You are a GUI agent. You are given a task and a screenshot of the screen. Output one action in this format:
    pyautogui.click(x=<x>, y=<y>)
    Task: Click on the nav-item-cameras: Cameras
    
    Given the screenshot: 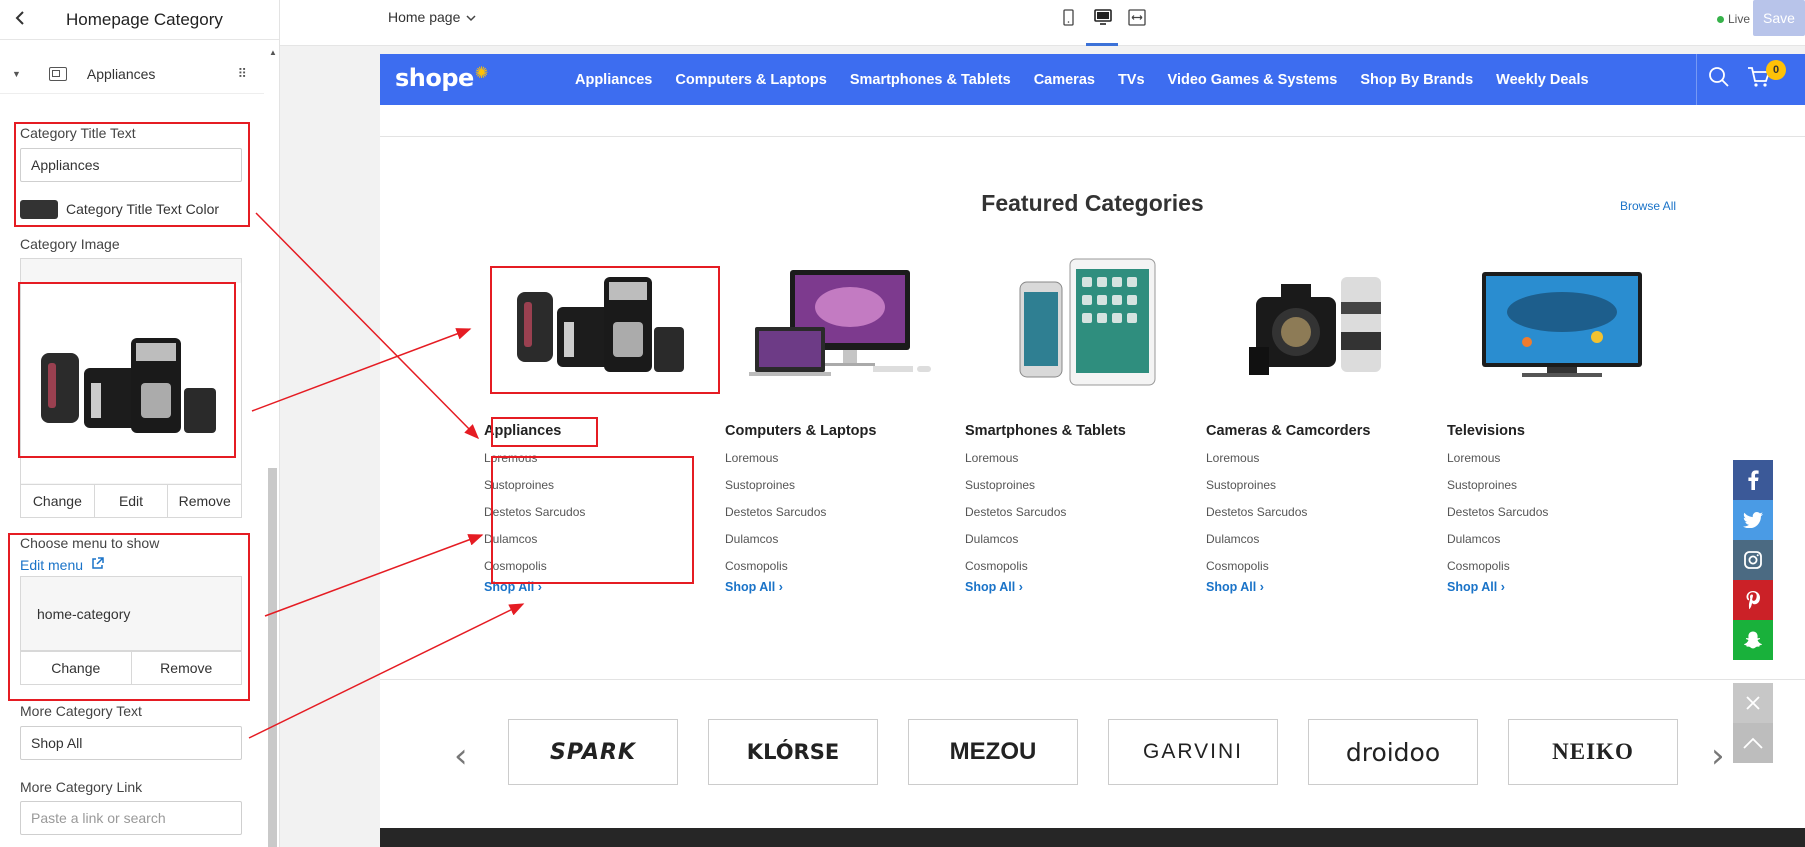 What is the action you would take?
    pyautogui.click(x=1064, y=80)
    